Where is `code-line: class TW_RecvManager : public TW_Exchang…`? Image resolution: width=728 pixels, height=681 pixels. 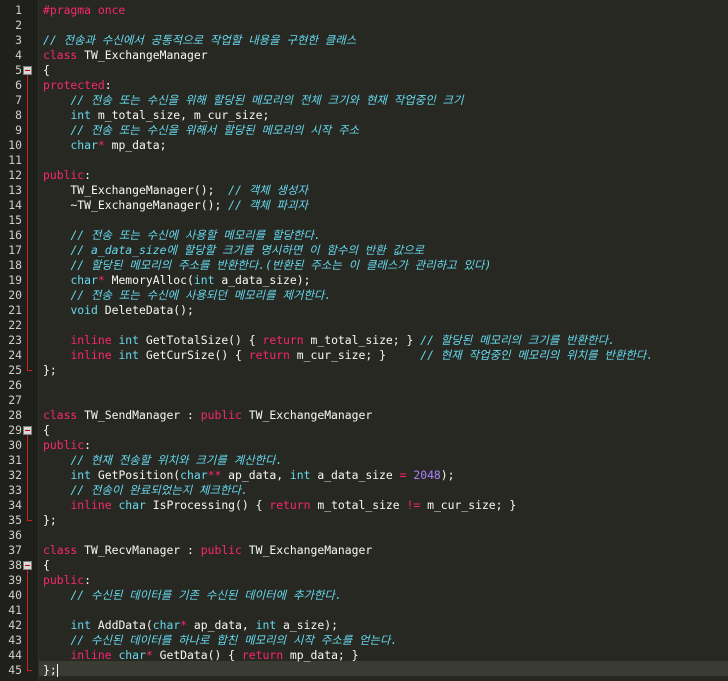
code-line: class TW_RecvManager : public TW_Exchang… is located at coordinates (207, 550).